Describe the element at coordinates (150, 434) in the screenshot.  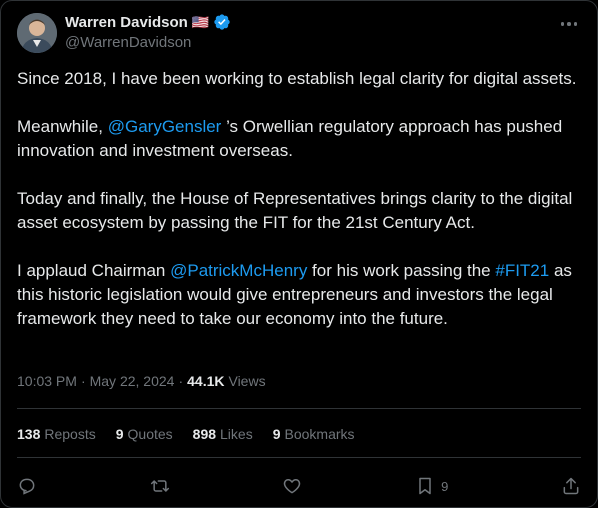
I see `quotes-label: Quotes` at that location.